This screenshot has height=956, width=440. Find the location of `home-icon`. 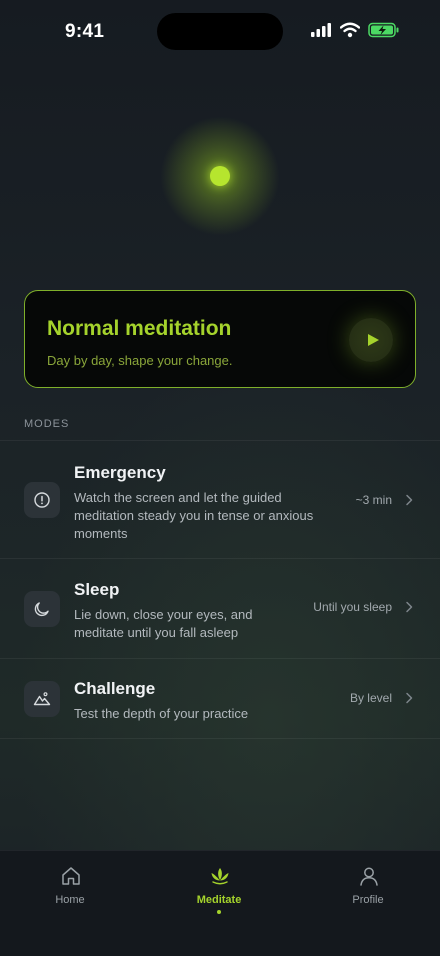

home-icon is located at coordinates (71, 876).